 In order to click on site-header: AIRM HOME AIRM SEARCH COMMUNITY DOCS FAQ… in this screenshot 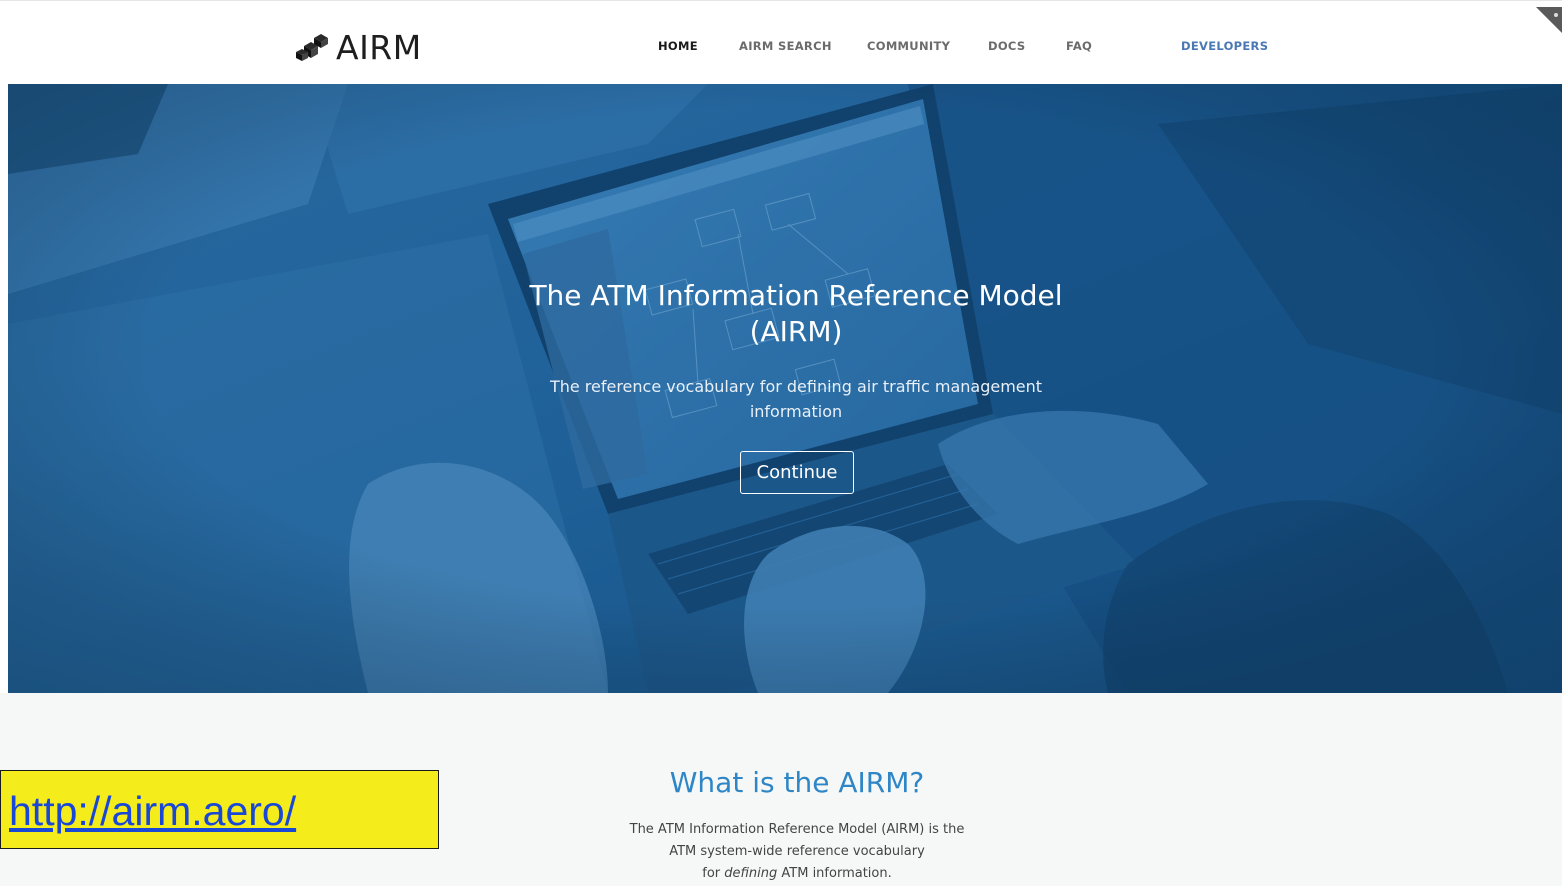, I will do `click(781, 42)`.